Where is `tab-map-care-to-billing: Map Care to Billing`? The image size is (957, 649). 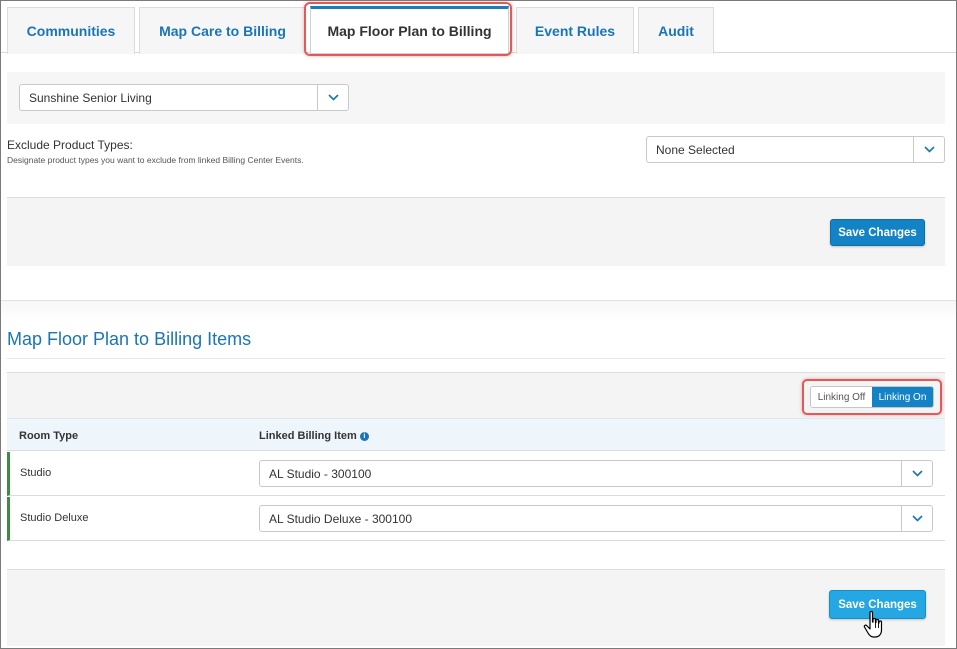
tab-map-care-to-billing: Map Care to Billing is located at coordinates (222, 30).